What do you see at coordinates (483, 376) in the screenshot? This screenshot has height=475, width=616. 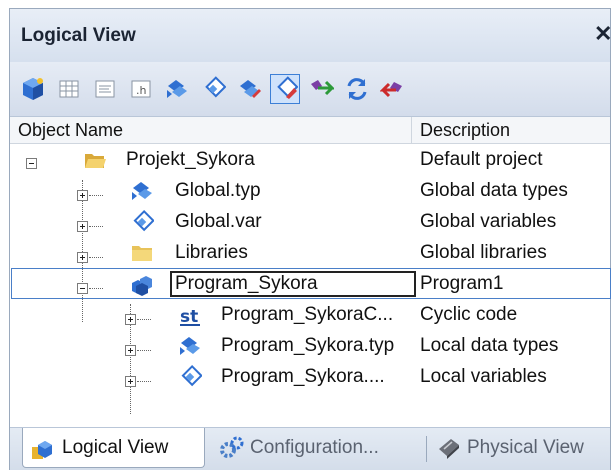 I see `tree-item-description: Local variables` at bounding box center [483, 376].